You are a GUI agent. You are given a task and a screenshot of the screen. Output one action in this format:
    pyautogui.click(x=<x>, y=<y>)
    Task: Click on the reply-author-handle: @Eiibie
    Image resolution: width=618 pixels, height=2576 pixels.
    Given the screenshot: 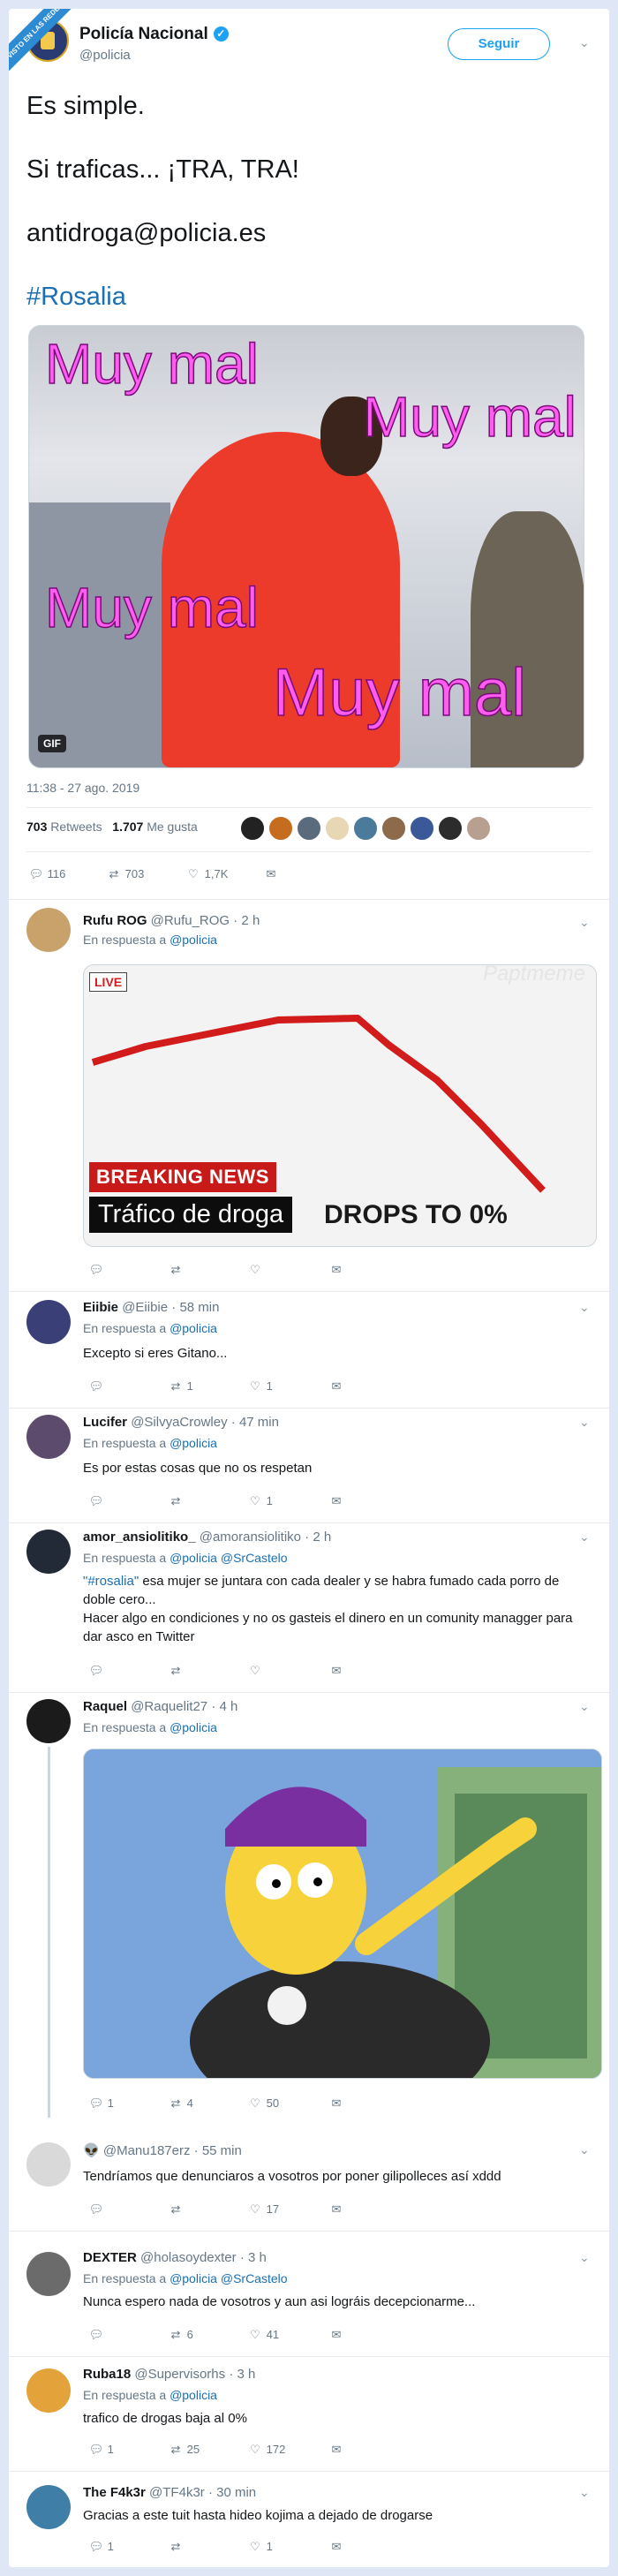 What is the action you would take?
    pyautogui.click(x=145, y=1308)
    